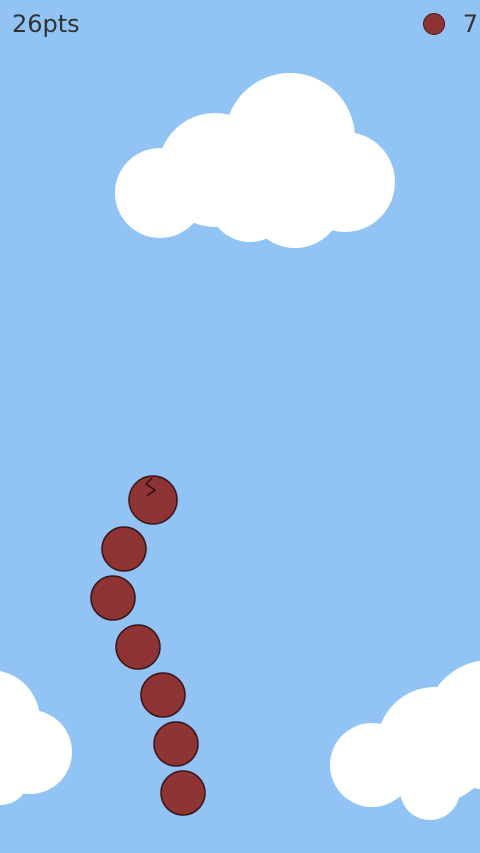 Image resolution: width=480 pixels, height=853 pixels. What do you see at coordinates (153, 500) in the screenshot?
I see `snake-head` at bounding box center [153, 500].